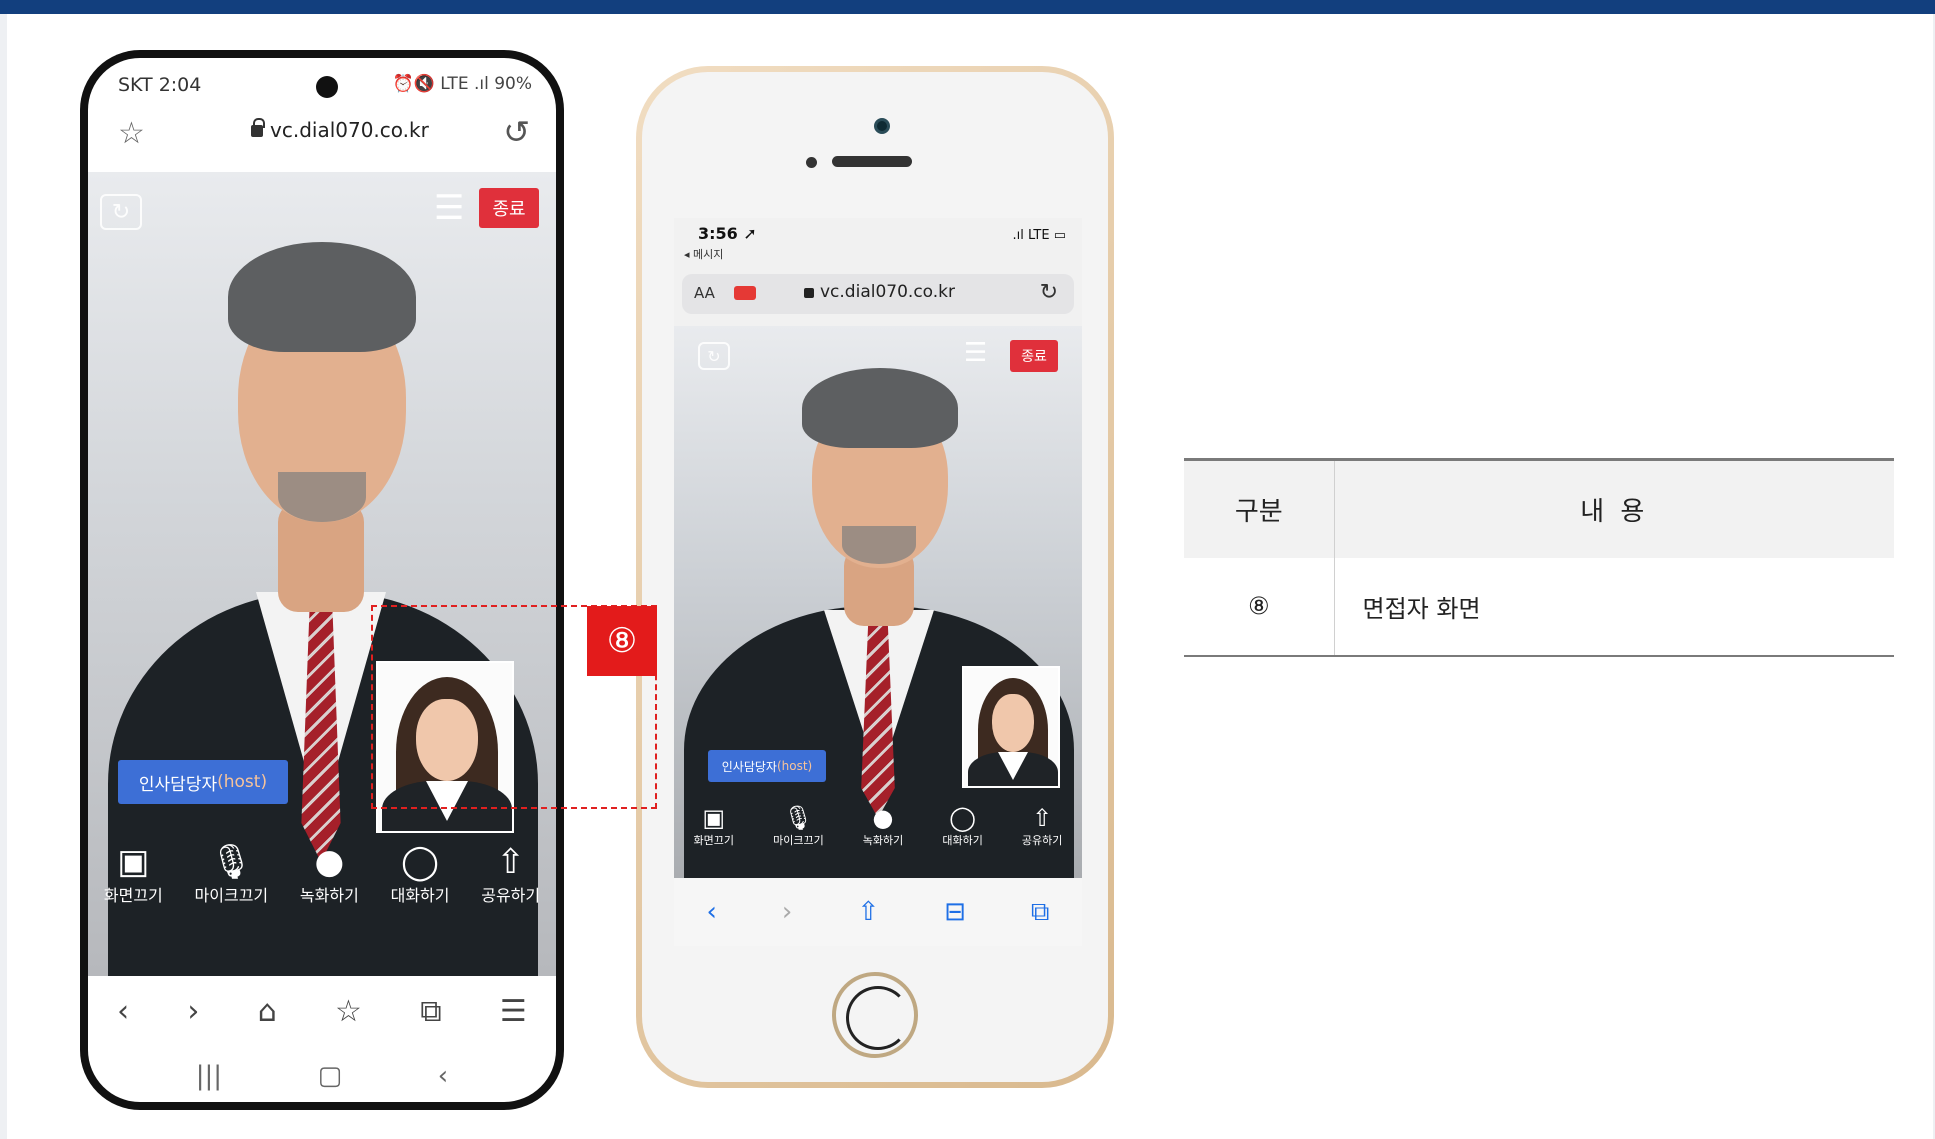  Describe the element at coordinates (967, 7) in the screenshot. I see `brand-top-bar` at that location.